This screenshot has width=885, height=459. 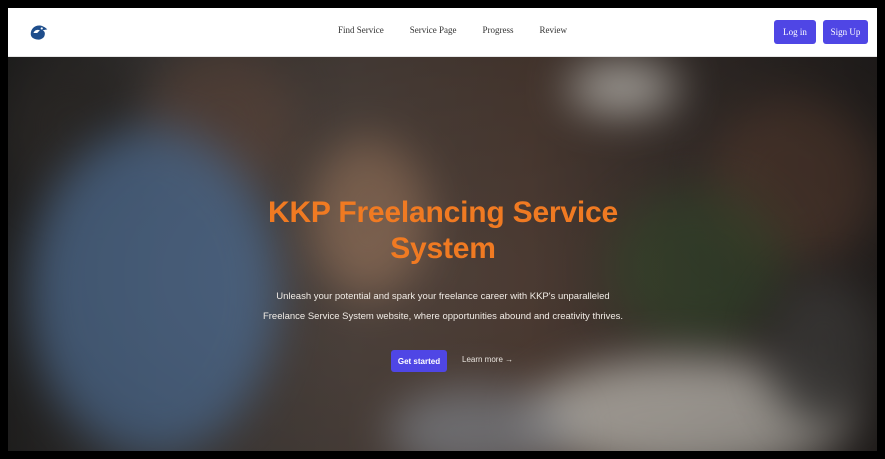 What do you see at coordinates (443, 248) in the screenshot?
I see `hero-title-line-2: System` at bounding box center [443, 248].